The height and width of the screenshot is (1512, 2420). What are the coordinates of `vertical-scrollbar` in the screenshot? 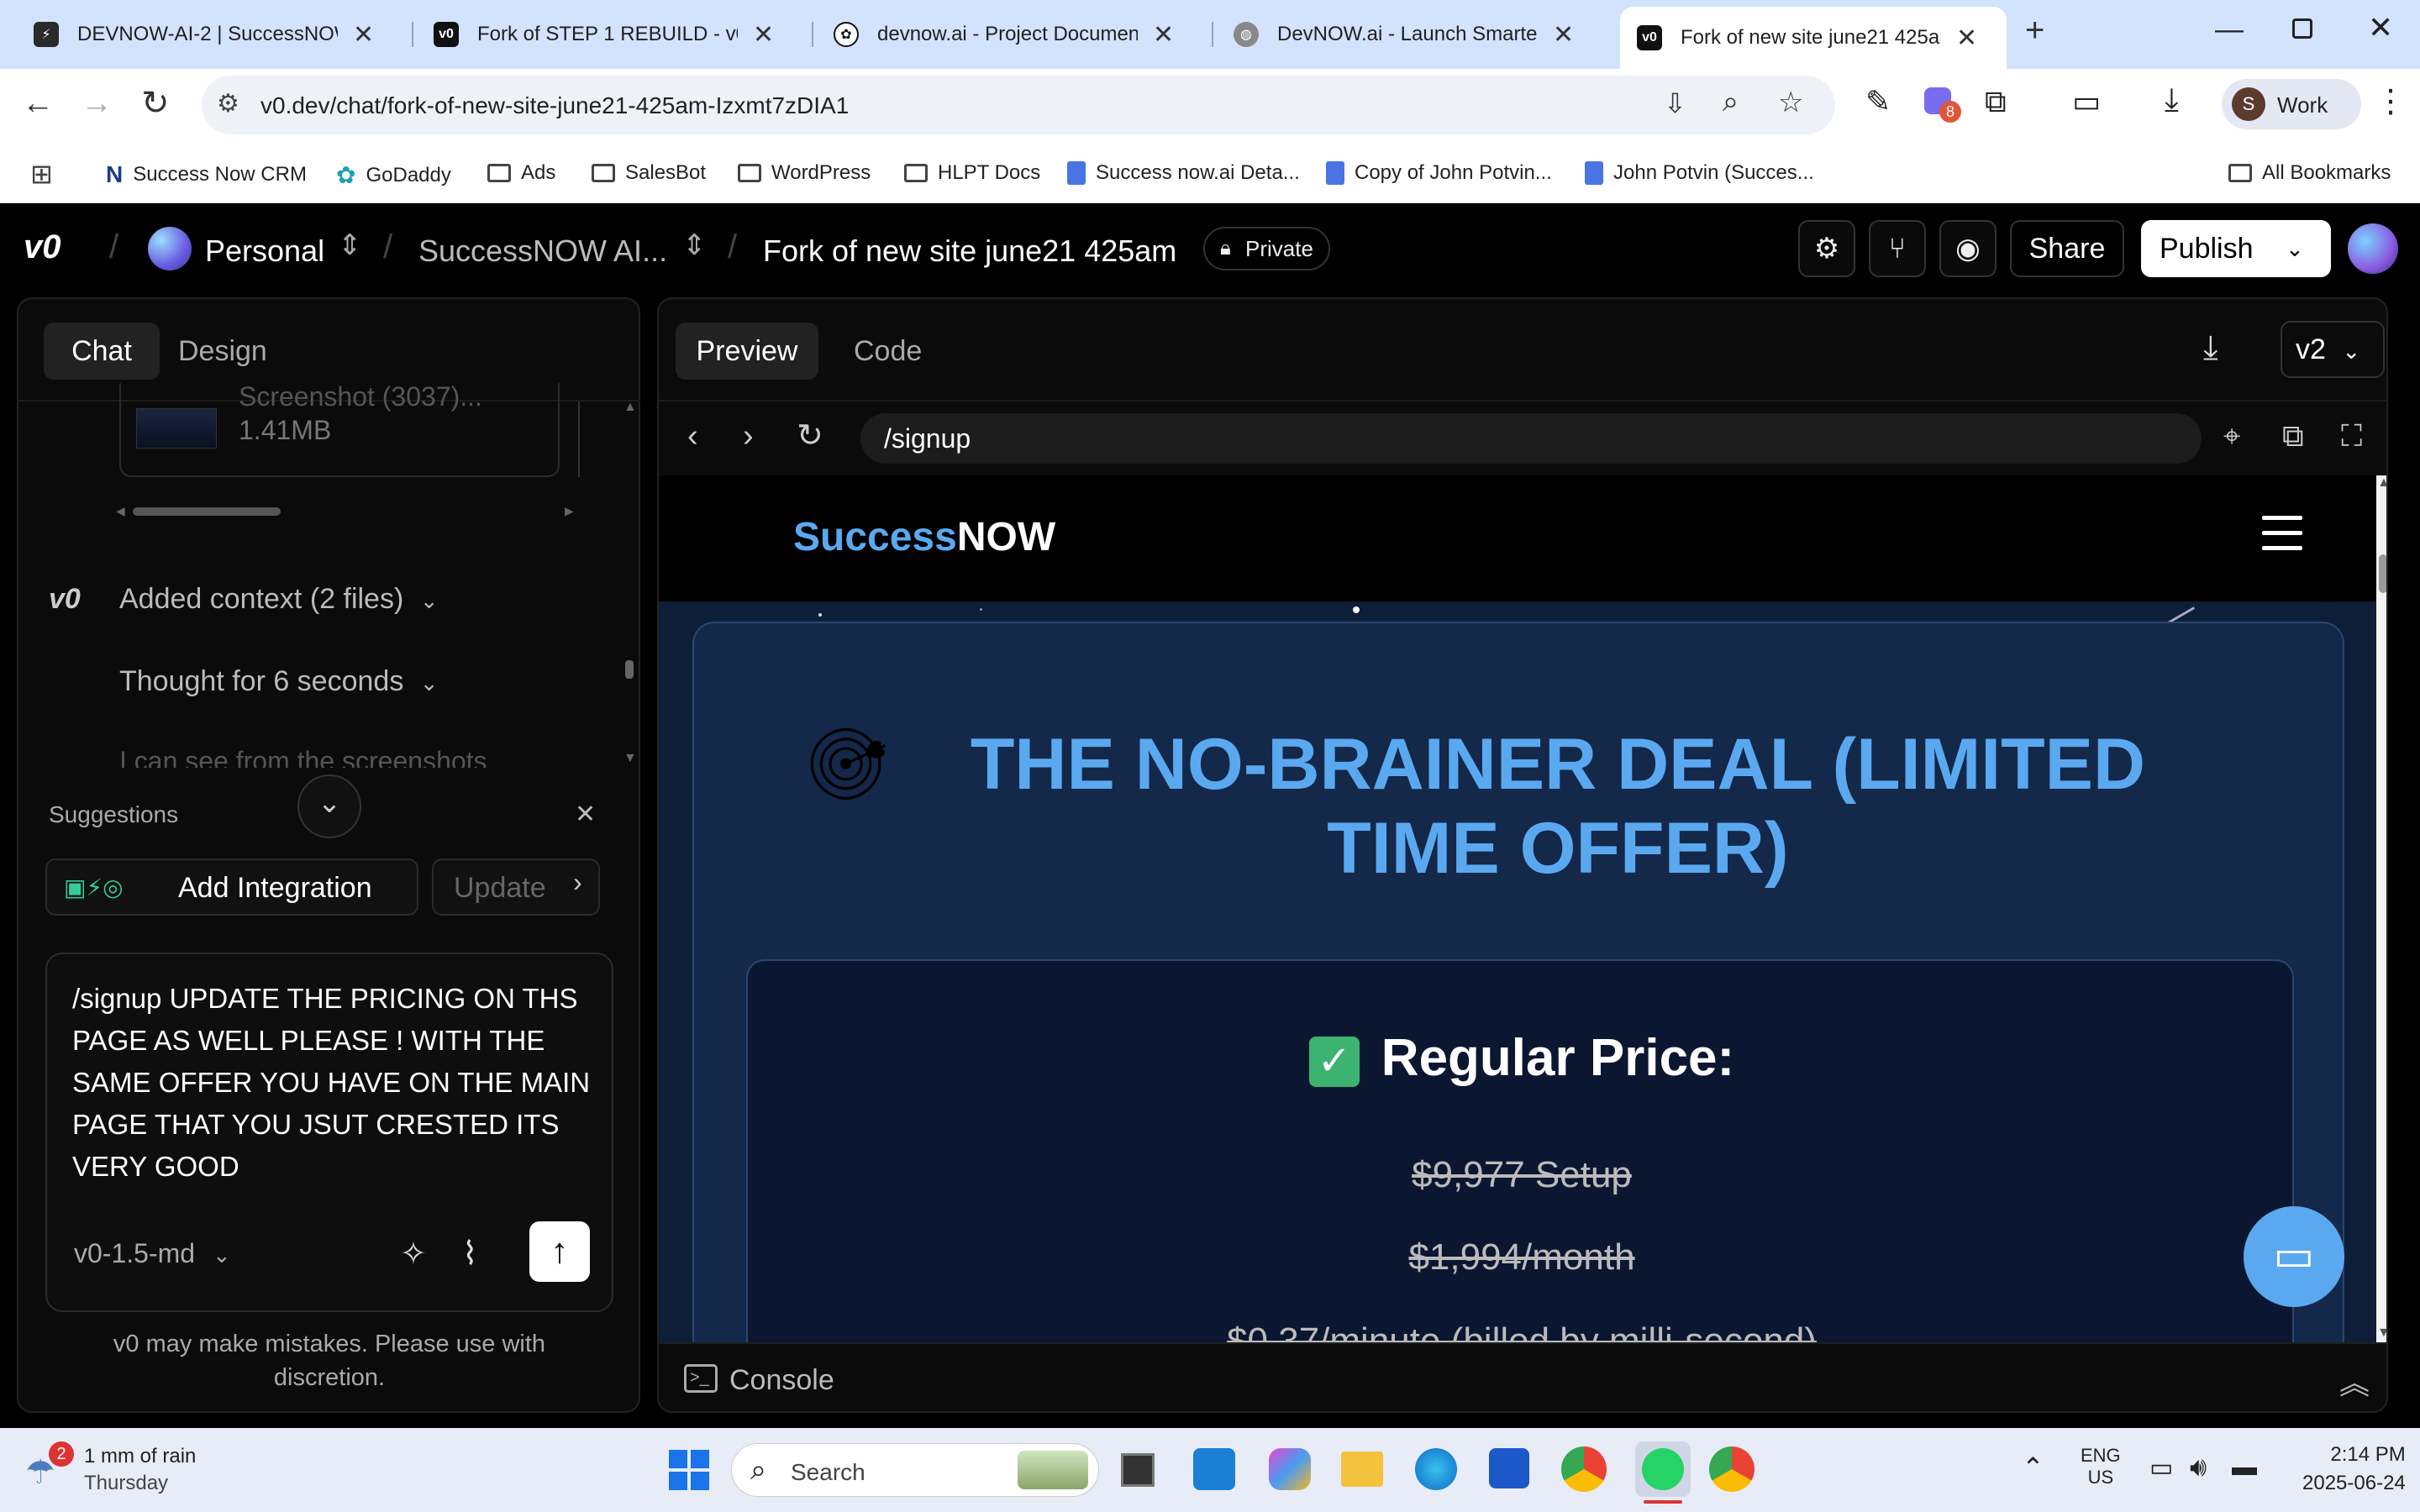 It's located at (629, 669).